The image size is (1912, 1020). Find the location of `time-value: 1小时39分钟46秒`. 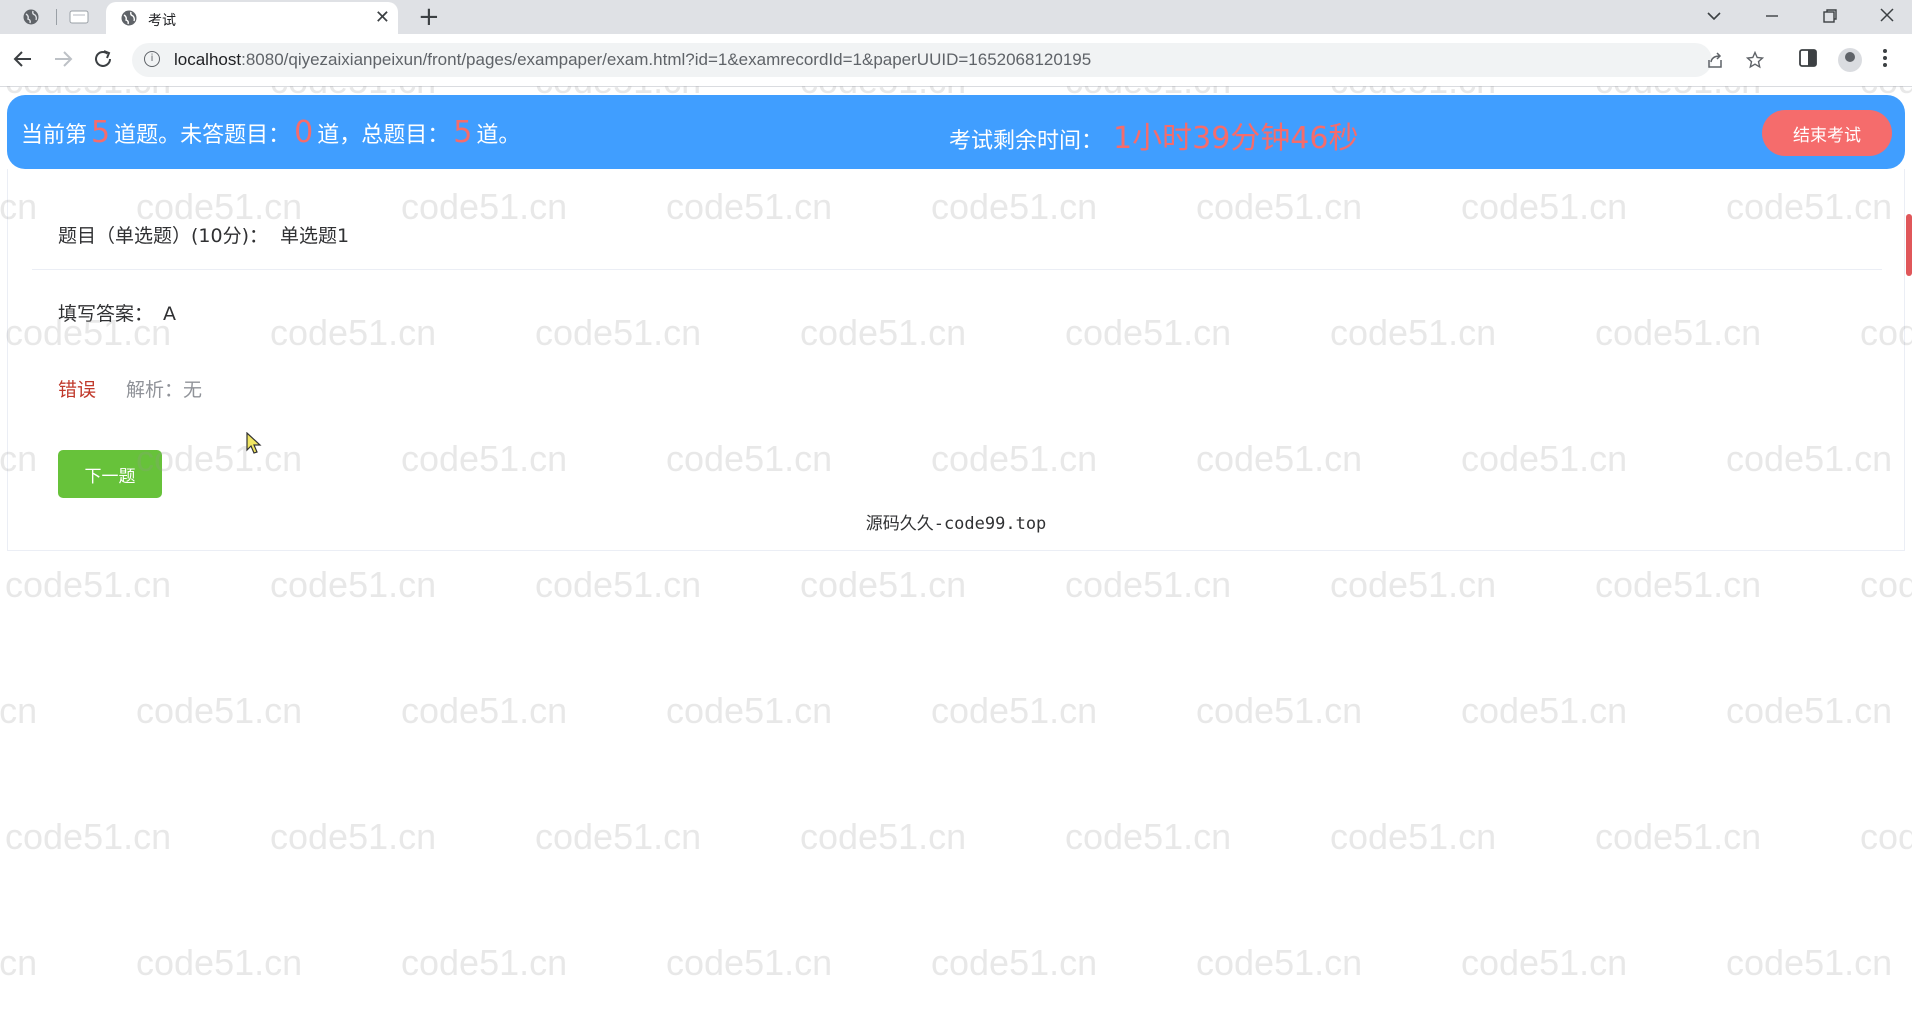

time-value: 1小时39分钟46秒 is located at coordinates (1236, 138).